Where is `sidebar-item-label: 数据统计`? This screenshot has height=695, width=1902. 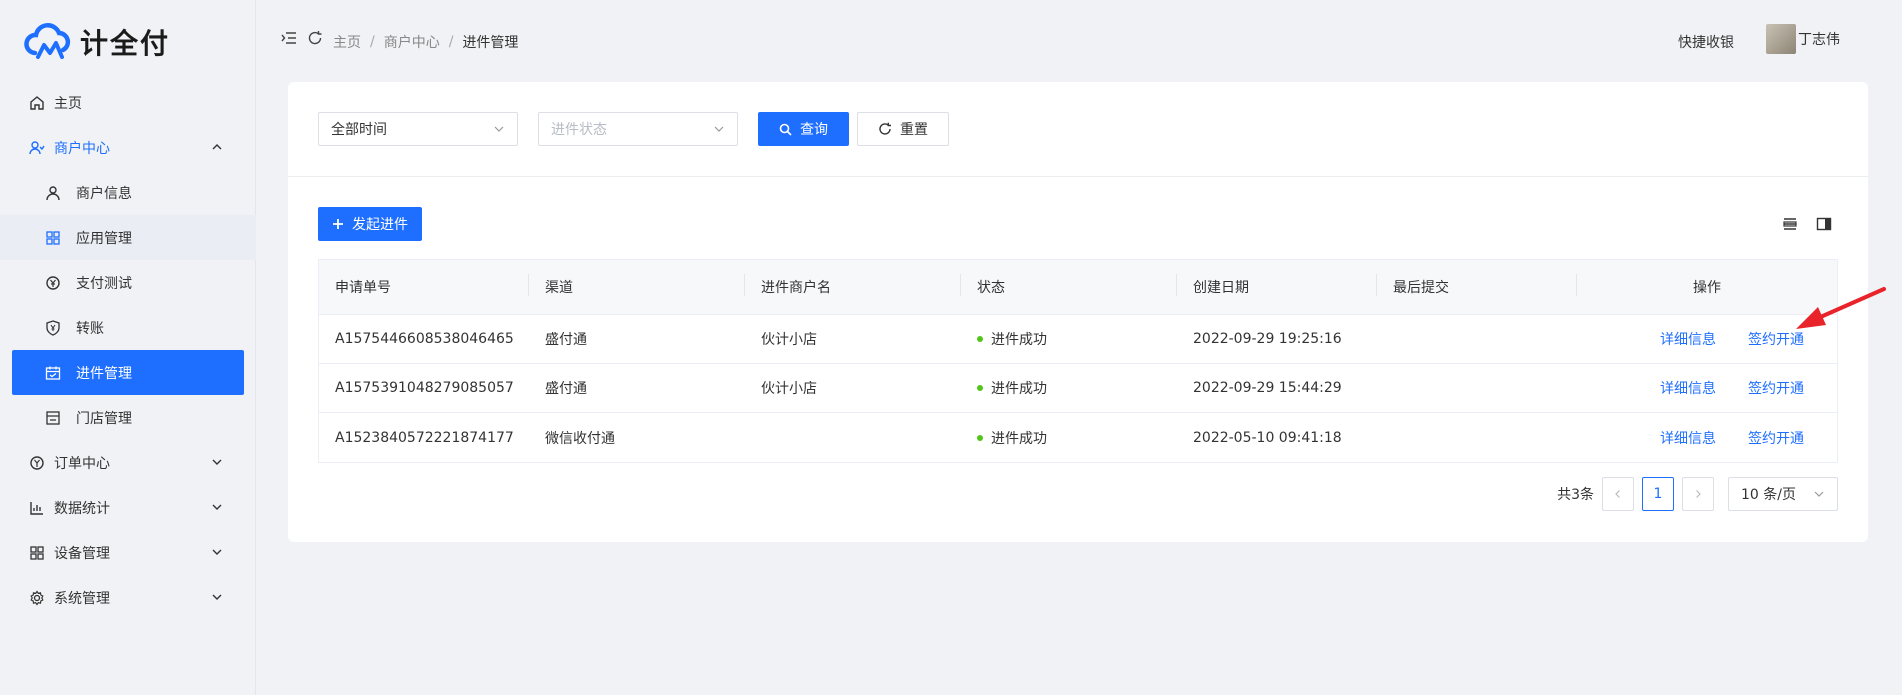 sidebar-item-label: 数据统计 is located at coordinates (82, 508).